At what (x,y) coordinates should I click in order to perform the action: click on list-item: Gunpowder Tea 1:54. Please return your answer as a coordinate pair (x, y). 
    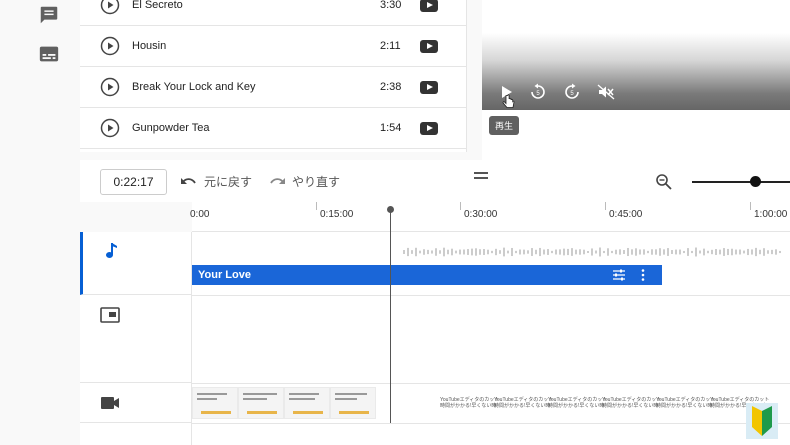
    Looking at the image, I should click on (273, 128).